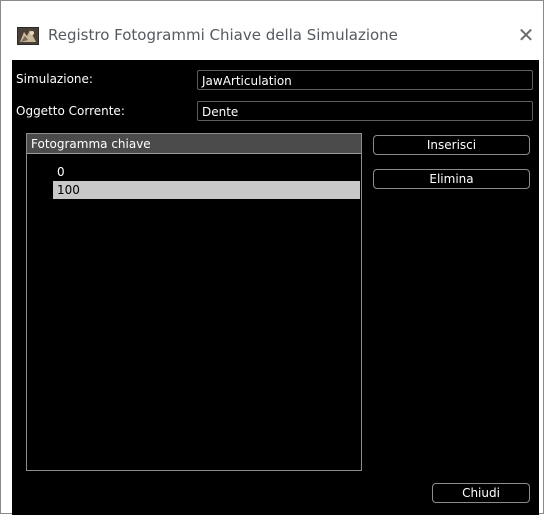  I want to click on list-item-selected: 100, so click(206, 190).